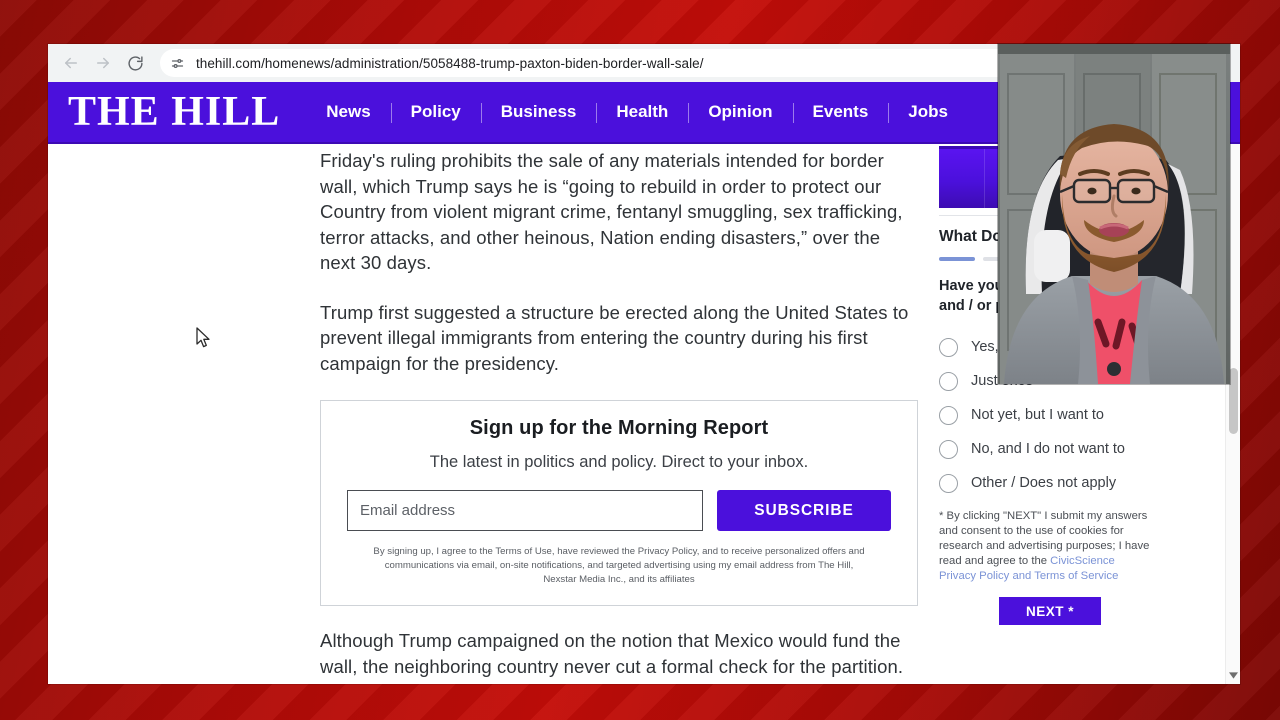 This screenshot has height=720, width=1280. What do you see at coordinates (177, 63) in the screenshot?
I see `site-settings-tune-icon` at bounding box center [177, 63].